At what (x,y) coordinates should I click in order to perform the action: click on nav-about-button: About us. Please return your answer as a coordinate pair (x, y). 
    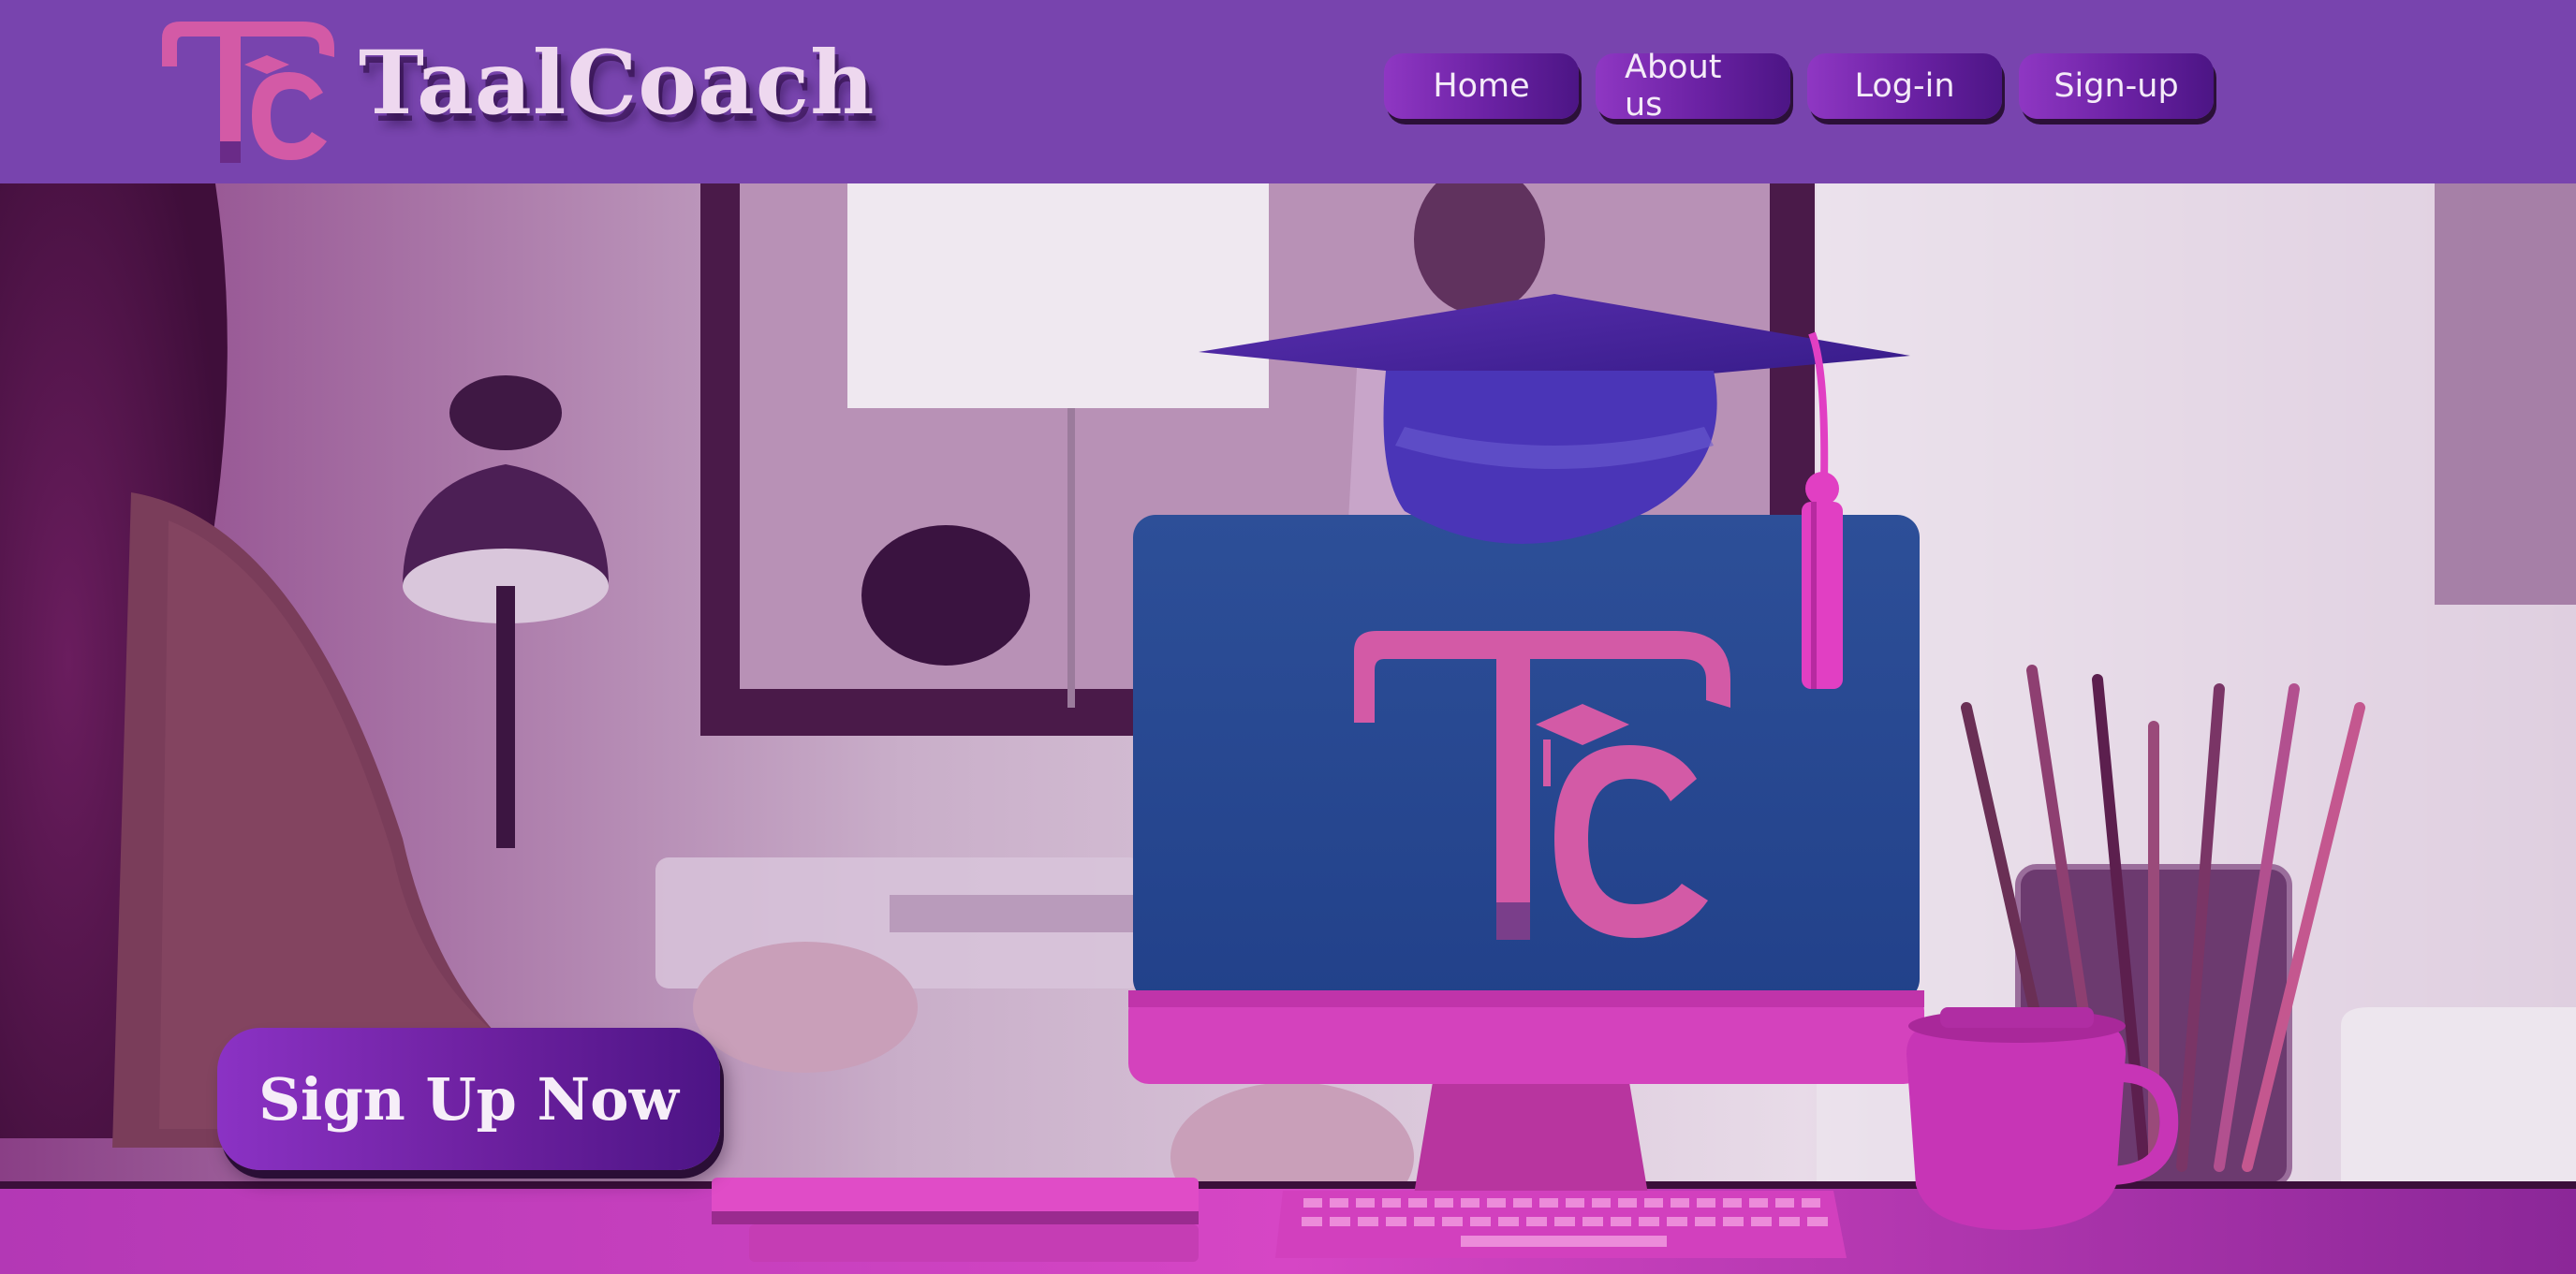
    Looking at the image, I should click on (1693, 86).